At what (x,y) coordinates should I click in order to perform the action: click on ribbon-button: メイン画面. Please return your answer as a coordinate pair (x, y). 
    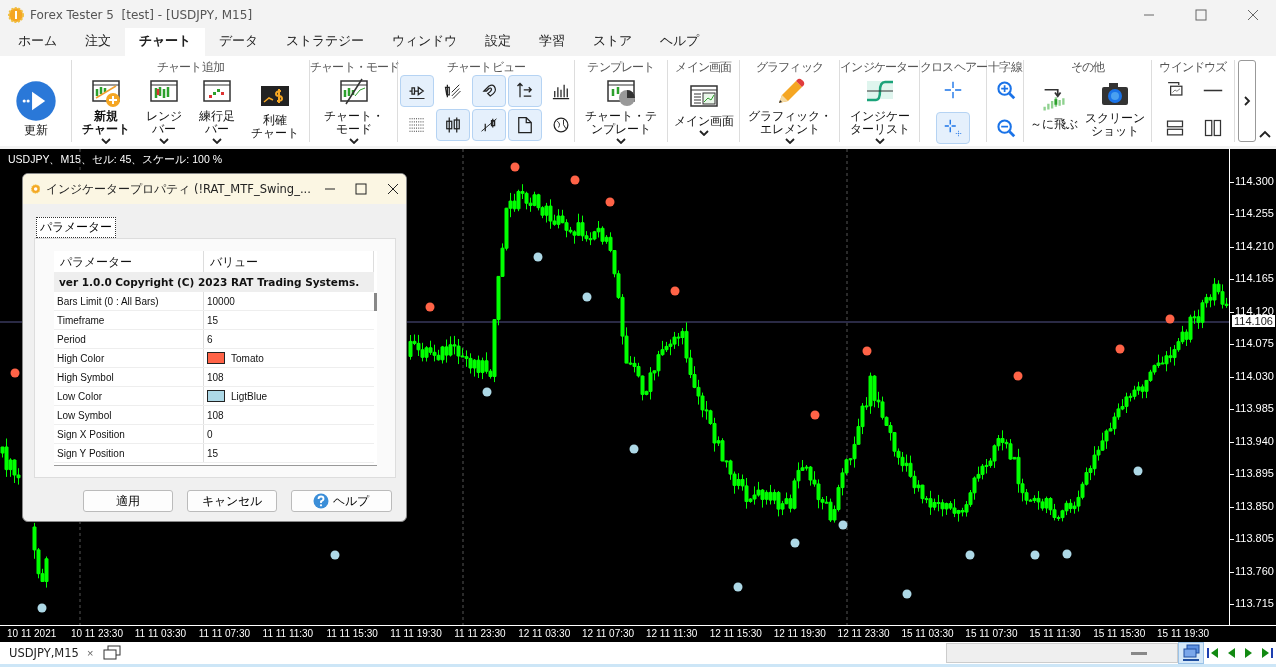
    Looking at the image, I should click on (703, 108).